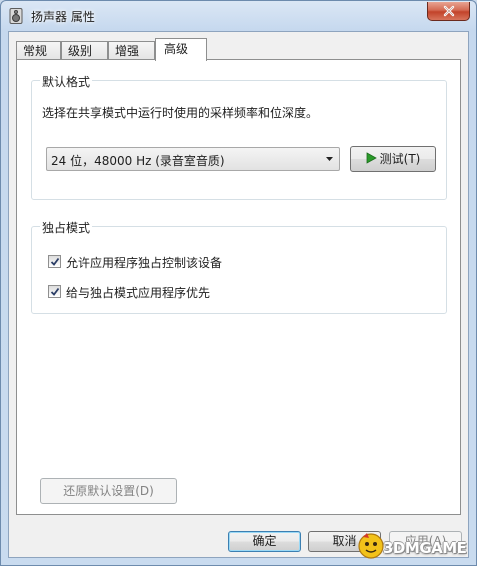 This screenshot has width=477, height=566. I want to click on exclusive-control-label: 允许应用程序独占控制该设备, so click(144, 263).